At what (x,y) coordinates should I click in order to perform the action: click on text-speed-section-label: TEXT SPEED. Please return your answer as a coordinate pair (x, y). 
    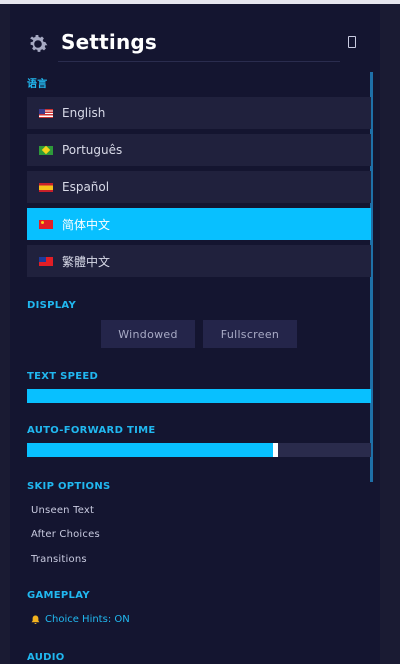
    Looking at the image, I should click on (63, 376).